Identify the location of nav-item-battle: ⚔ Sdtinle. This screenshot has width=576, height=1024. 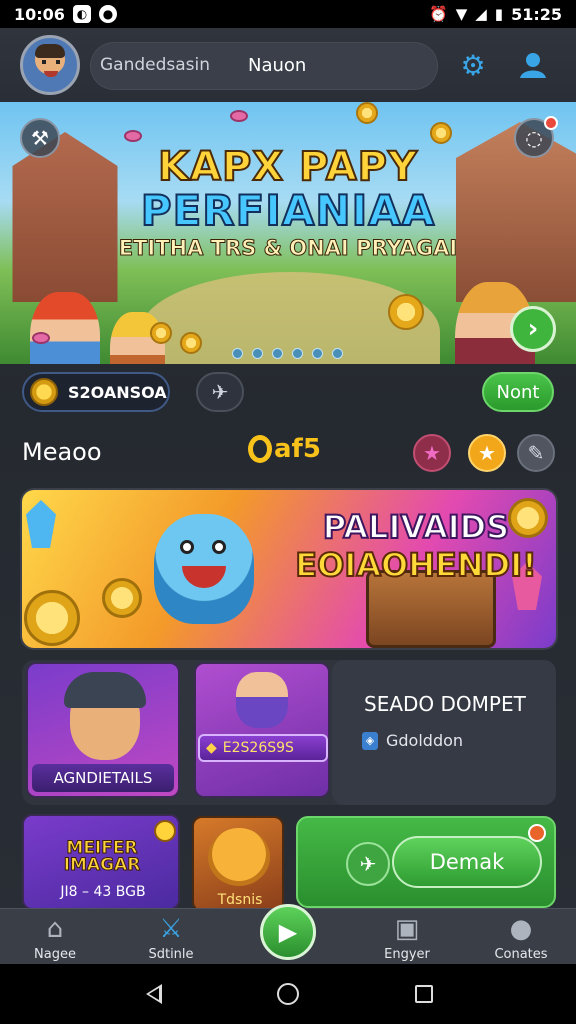
(171, 937).